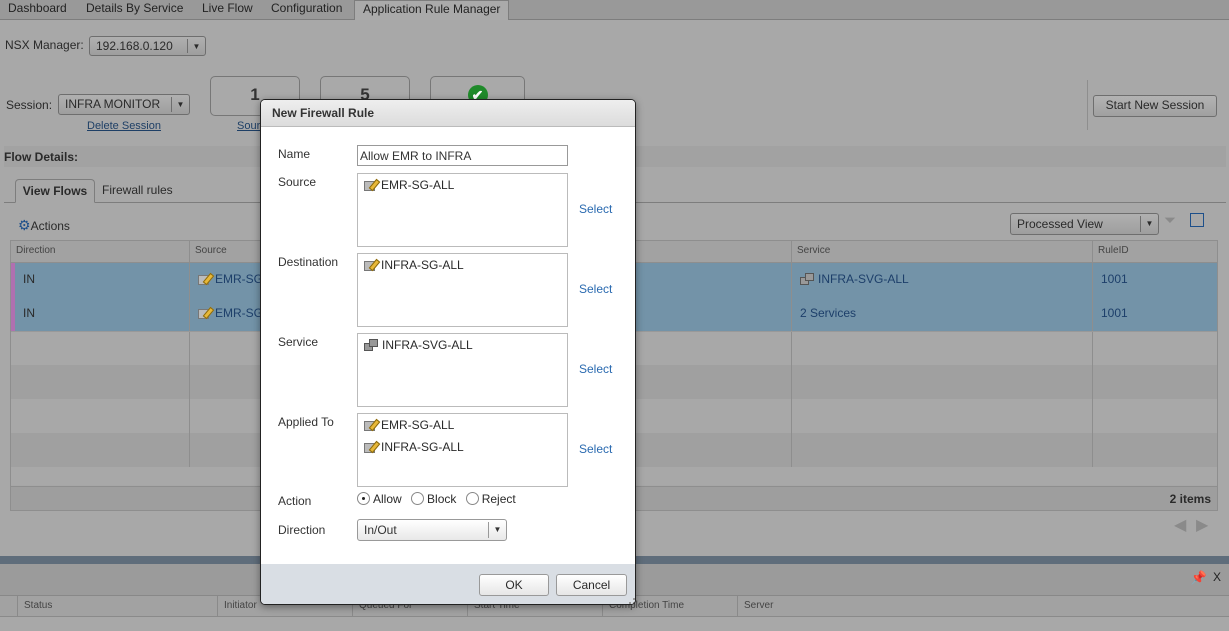  I want to click on column-header-direction: Direction, so click(100, 252).